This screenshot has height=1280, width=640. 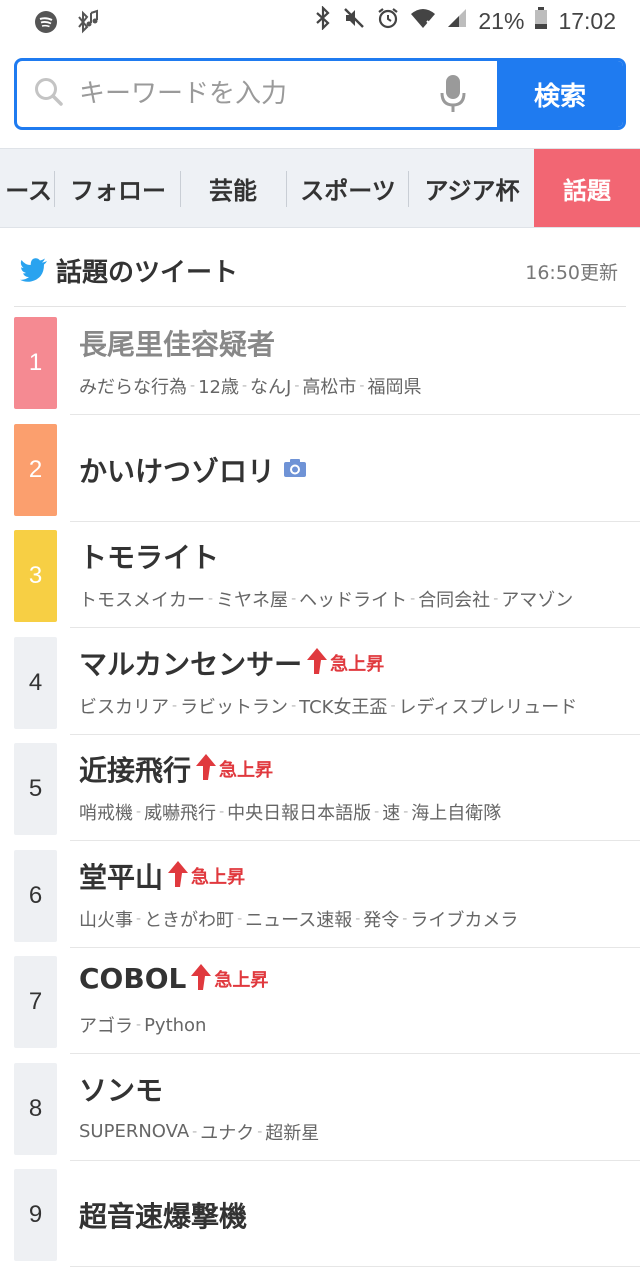 What do you see at coordinates (292, 1132) in the screenshot?
I see `related-tag: 超新星` at bounding box center [292, 1132].